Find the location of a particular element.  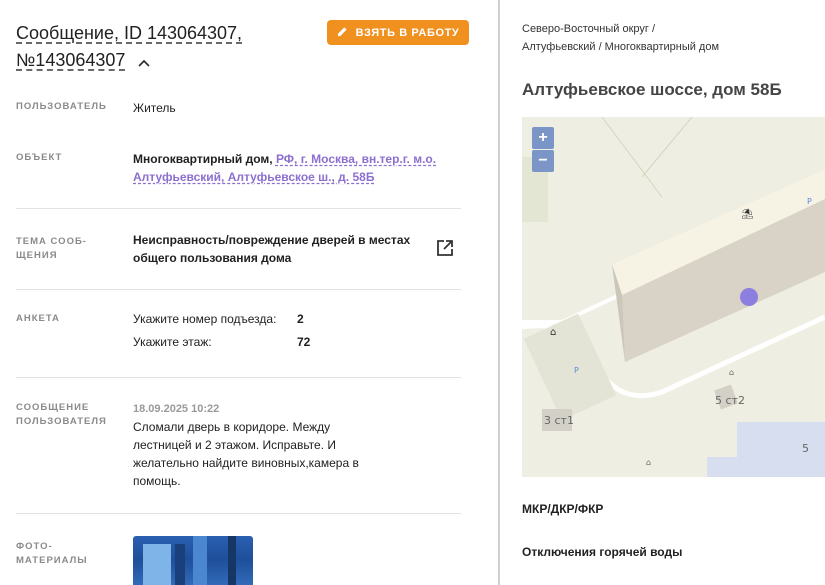

title-line-2: №143064307 is located at coordinates (71, 60).